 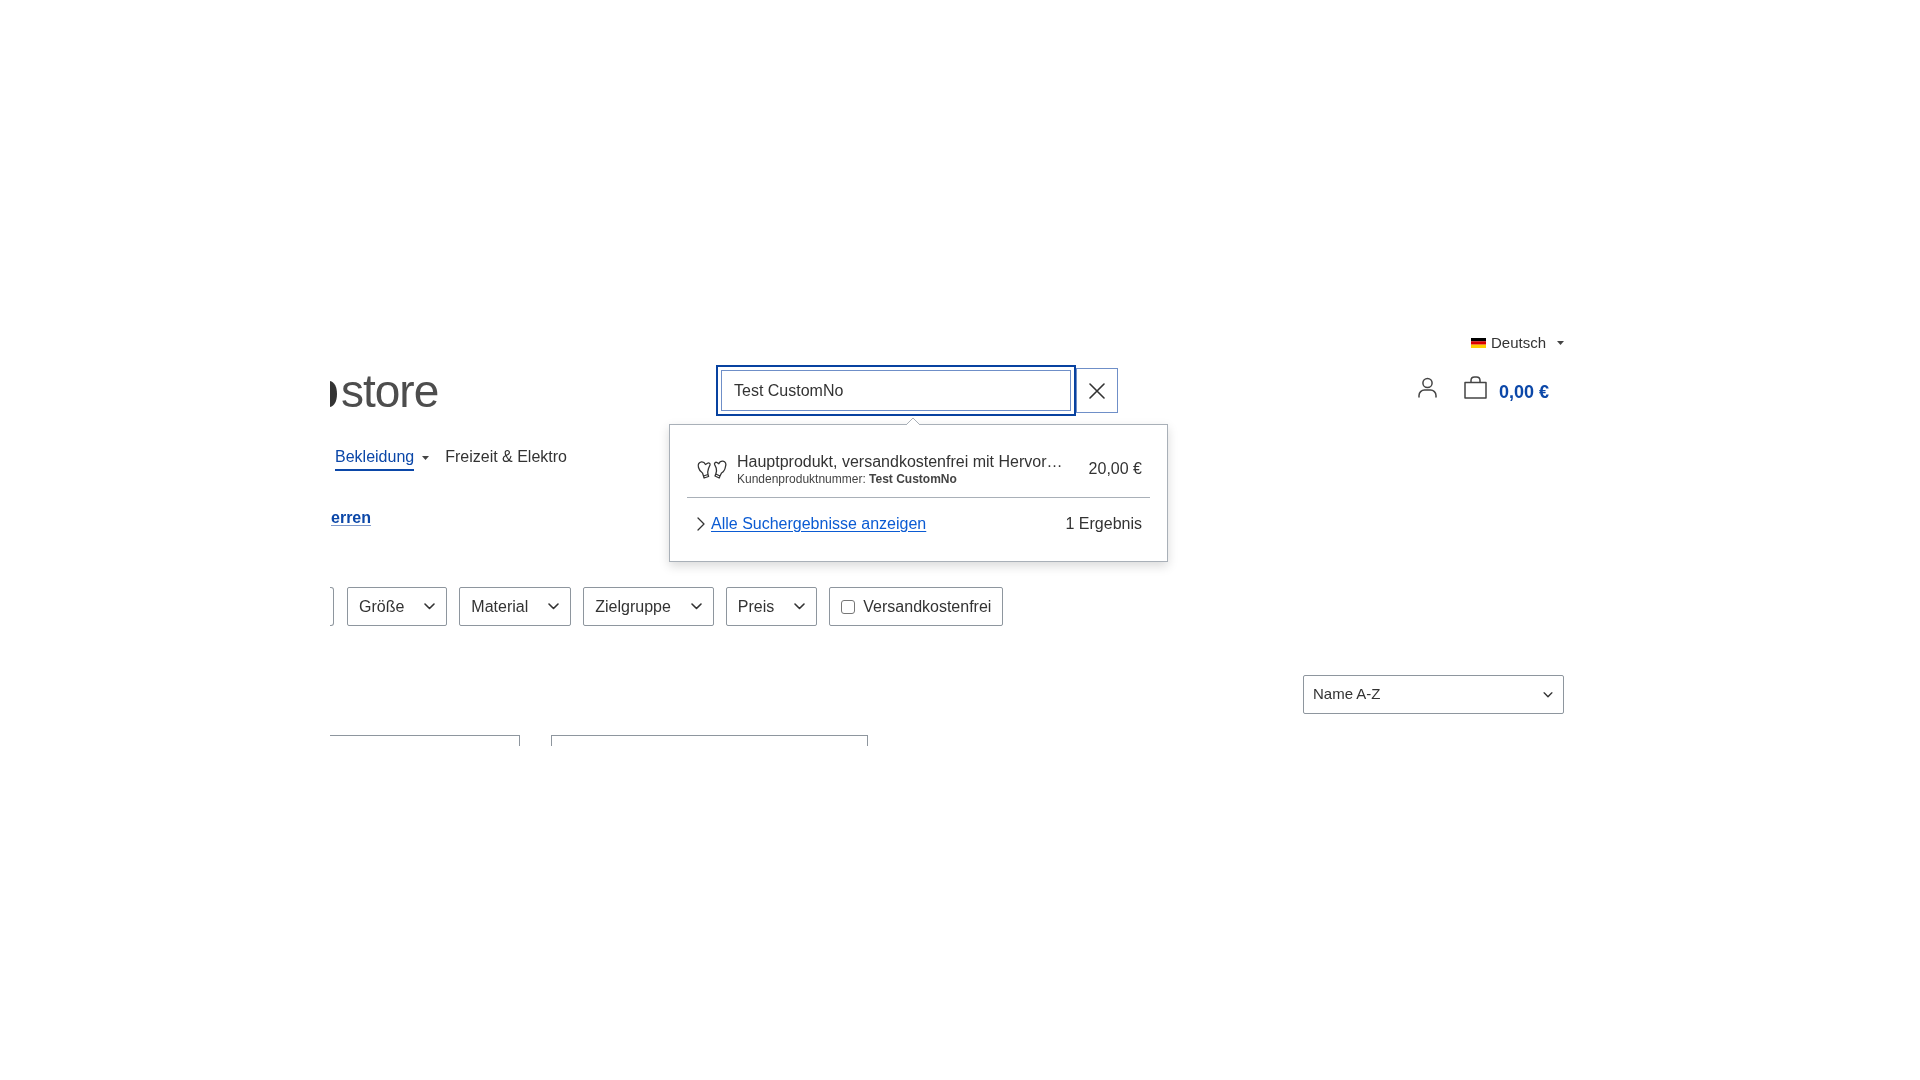 I want to click on filter-dropdown: Material, so click(x=515, y=606).